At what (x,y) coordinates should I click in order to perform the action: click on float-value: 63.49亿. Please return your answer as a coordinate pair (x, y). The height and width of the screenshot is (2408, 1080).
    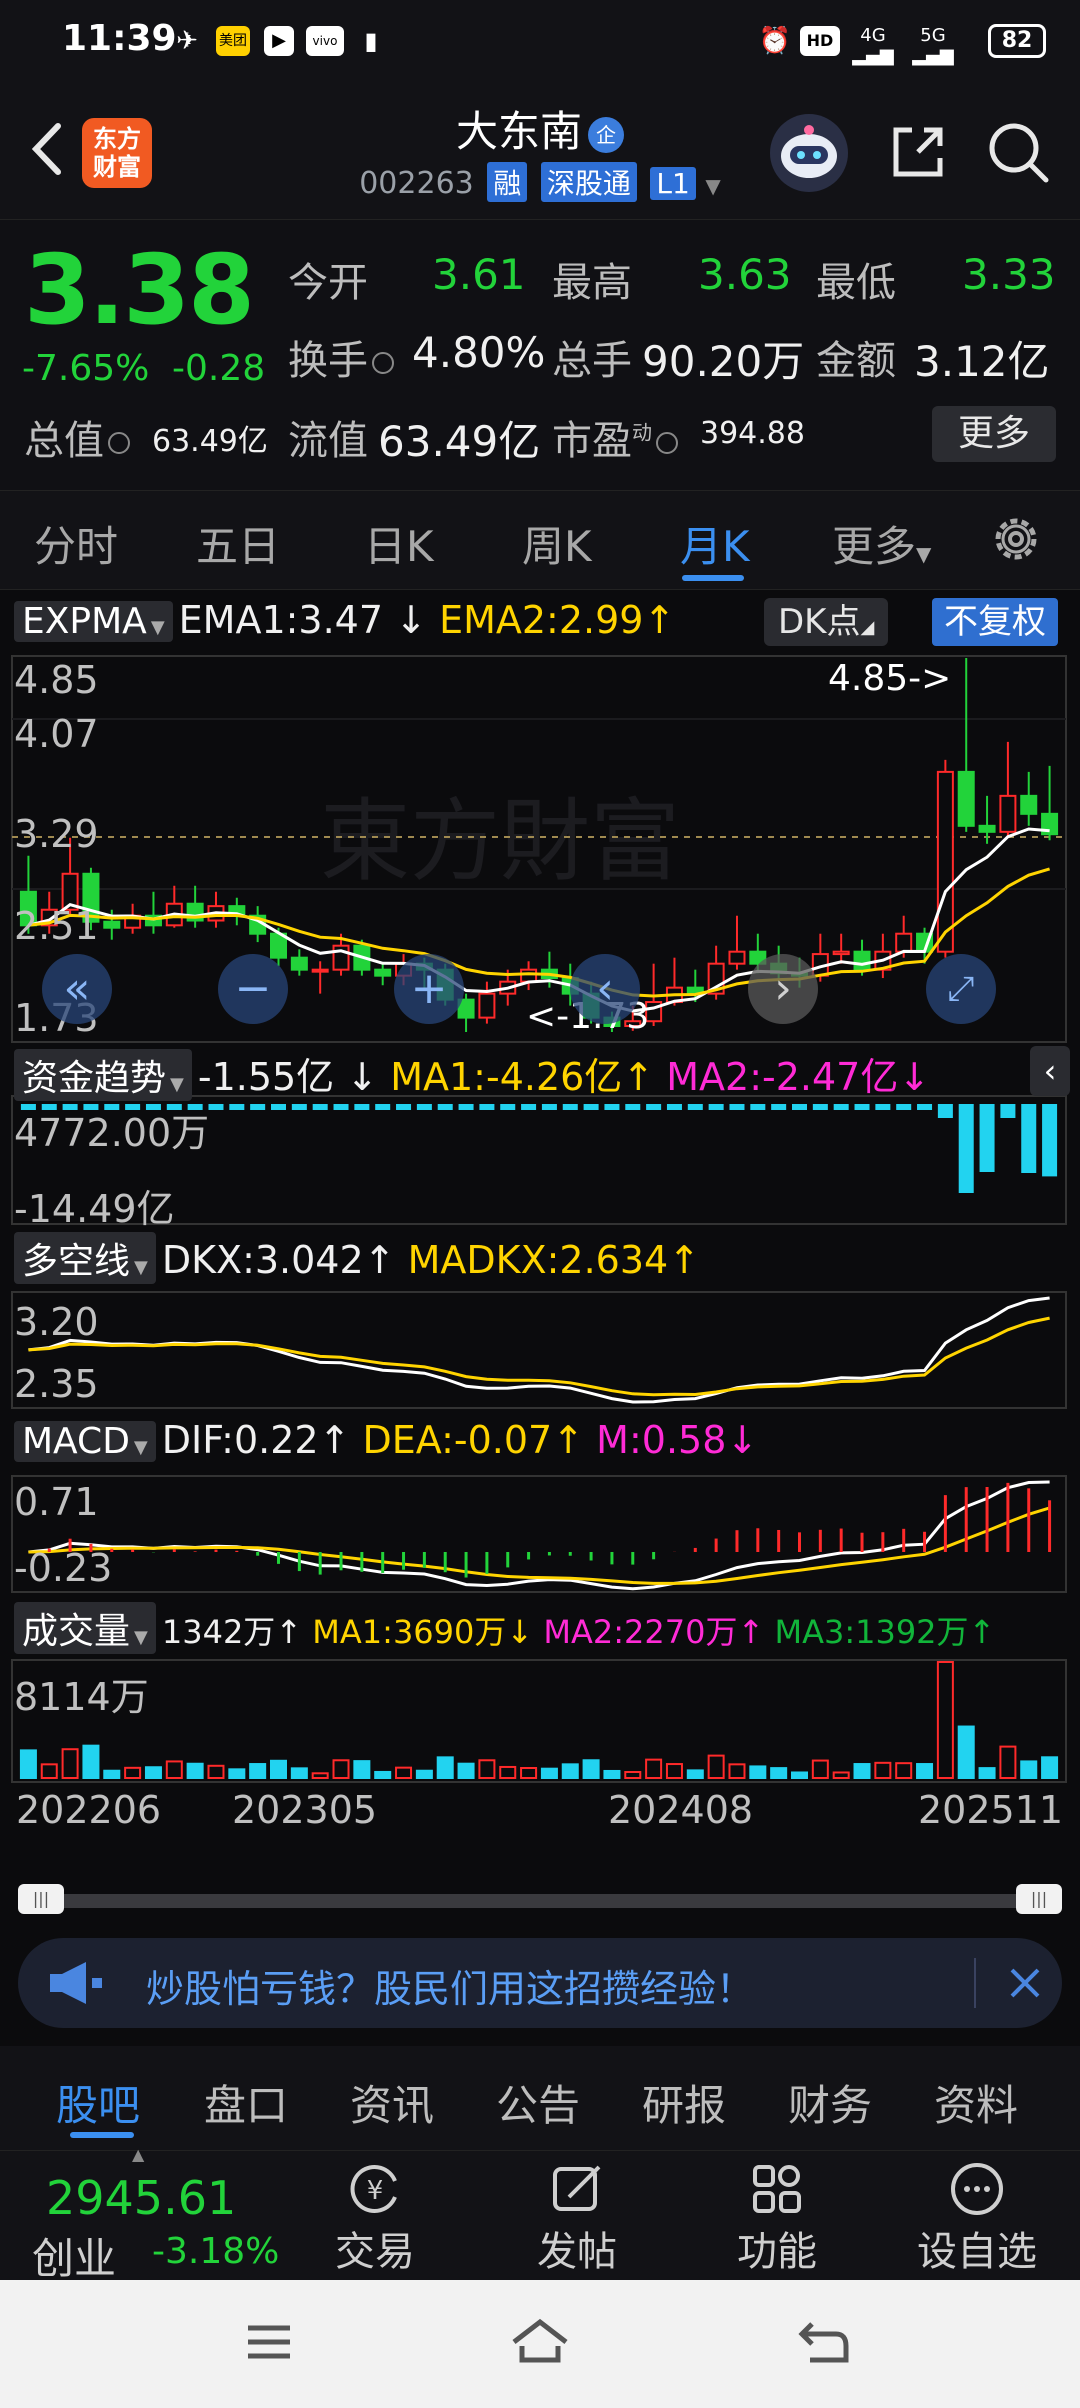
    Looking at the image, I should click on (459, 441).